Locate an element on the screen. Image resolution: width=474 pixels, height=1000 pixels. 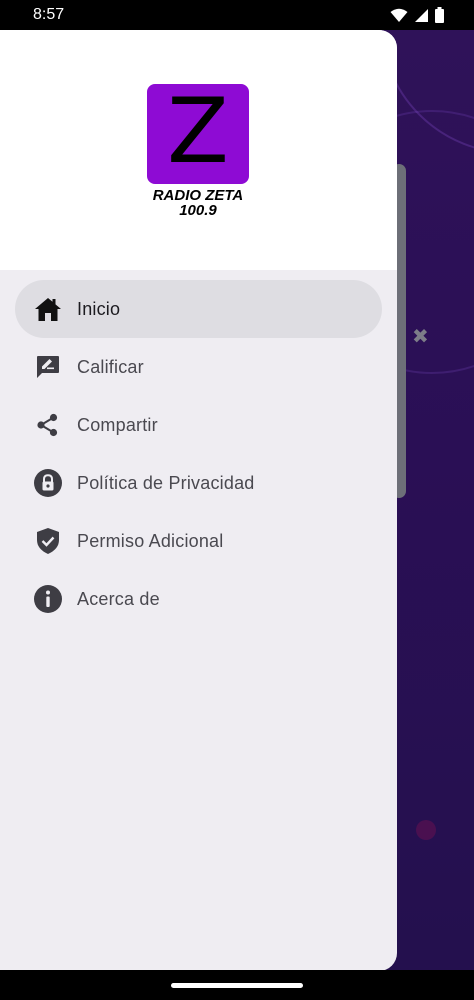
home-gesture-handle is located at coordinates (237, 985).